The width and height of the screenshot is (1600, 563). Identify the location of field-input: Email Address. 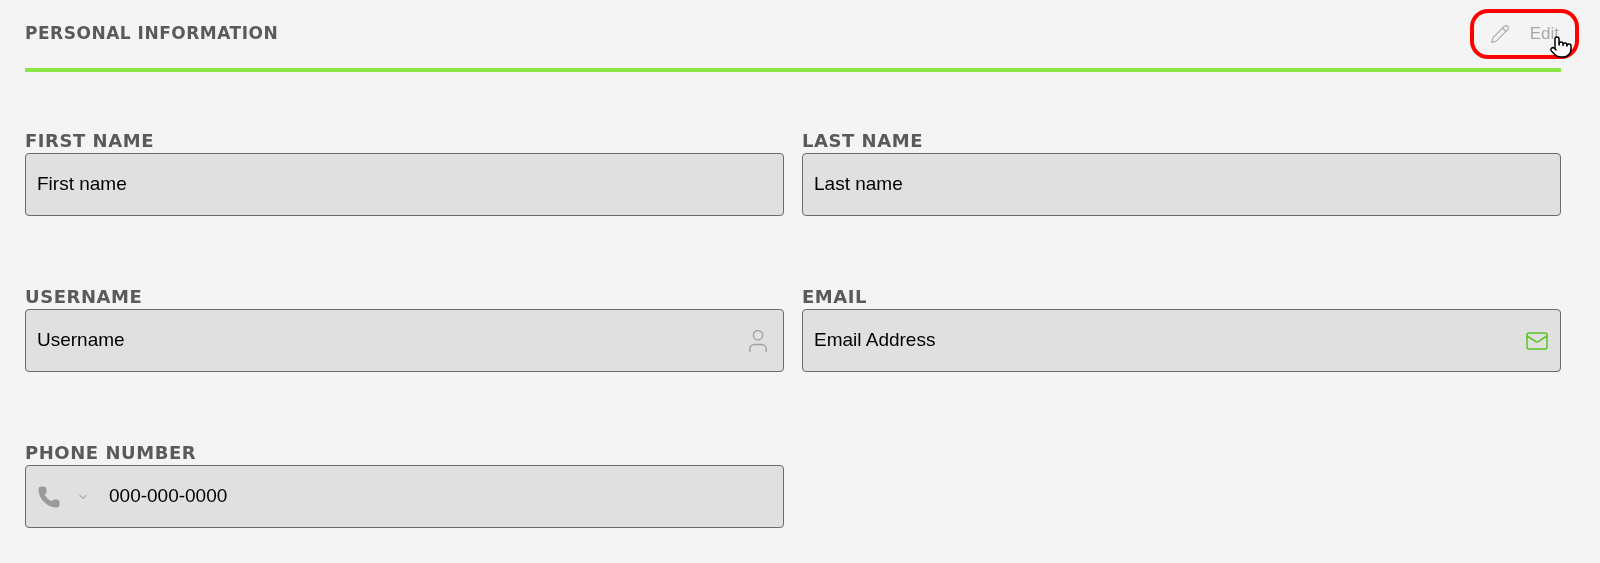
(1163, 340).